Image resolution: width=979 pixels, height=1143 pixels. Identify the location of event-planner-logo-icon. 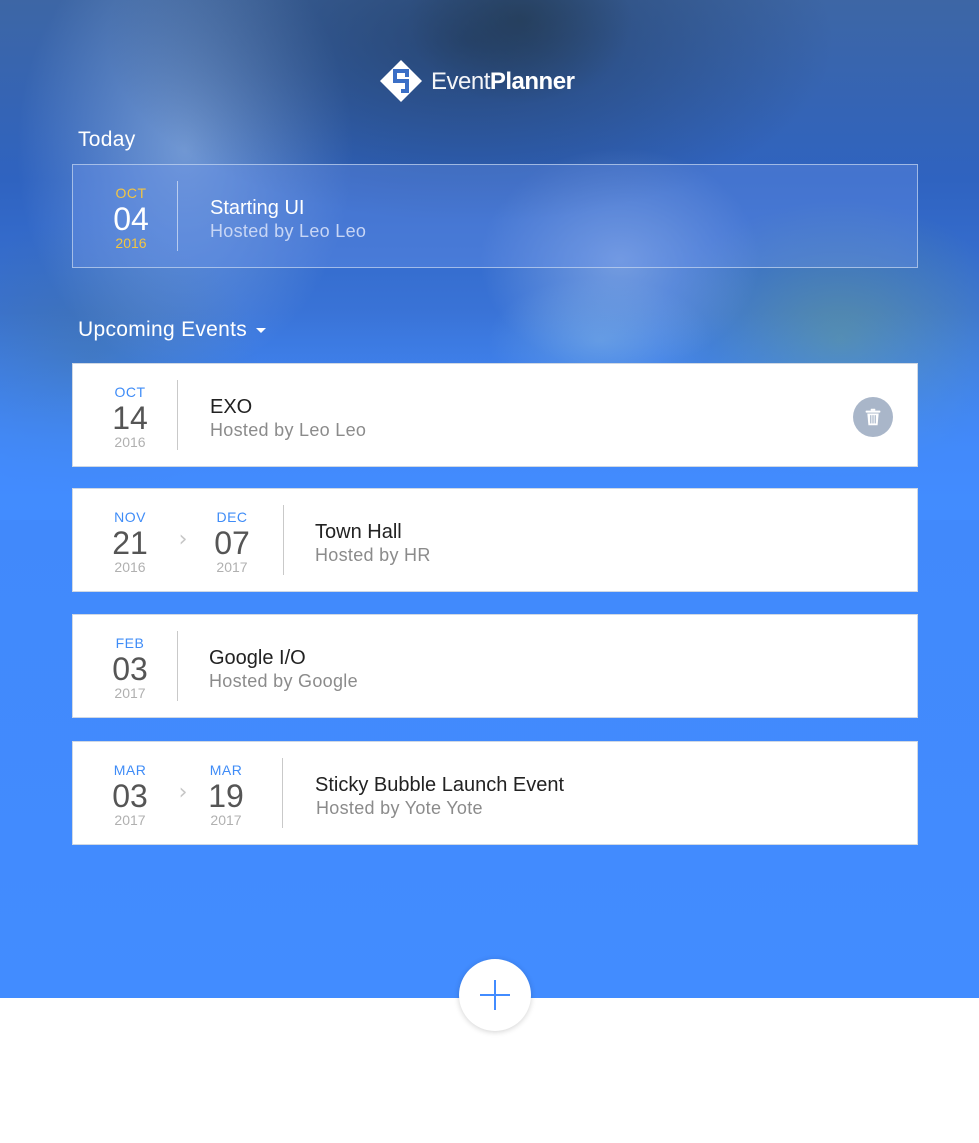
(401, 81).